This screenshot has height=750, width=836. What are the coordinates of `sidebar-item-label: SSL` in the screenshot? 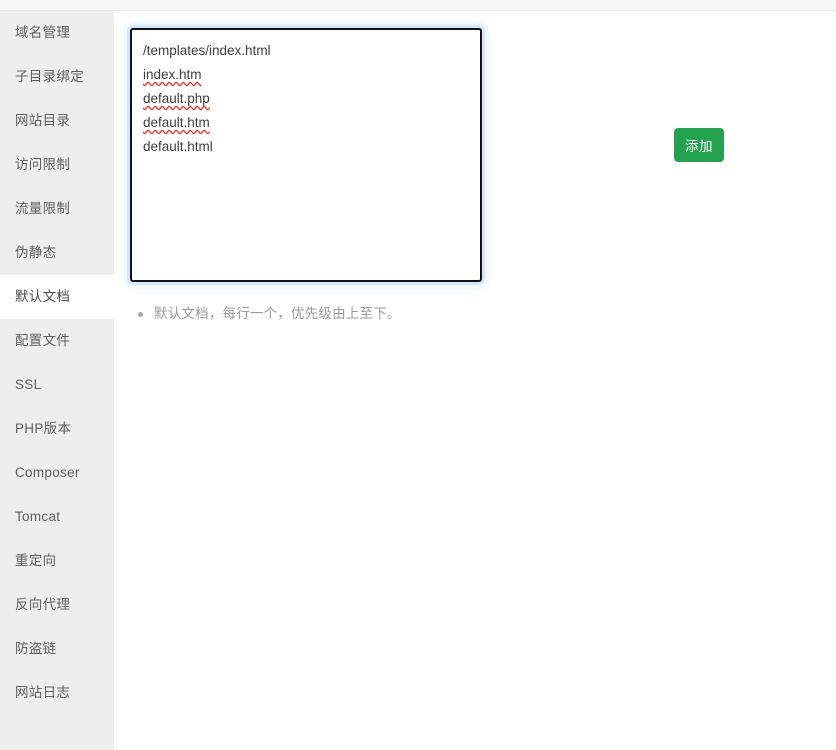 It's located at (28, 384).